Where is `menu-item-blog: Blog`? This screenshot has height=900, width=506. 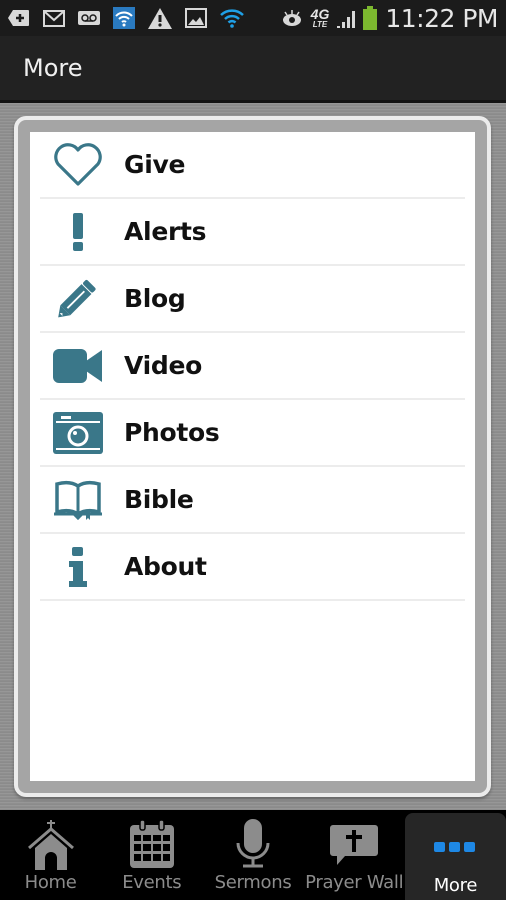
menu-item-blog: Blog is located at coordinates (252, 299).